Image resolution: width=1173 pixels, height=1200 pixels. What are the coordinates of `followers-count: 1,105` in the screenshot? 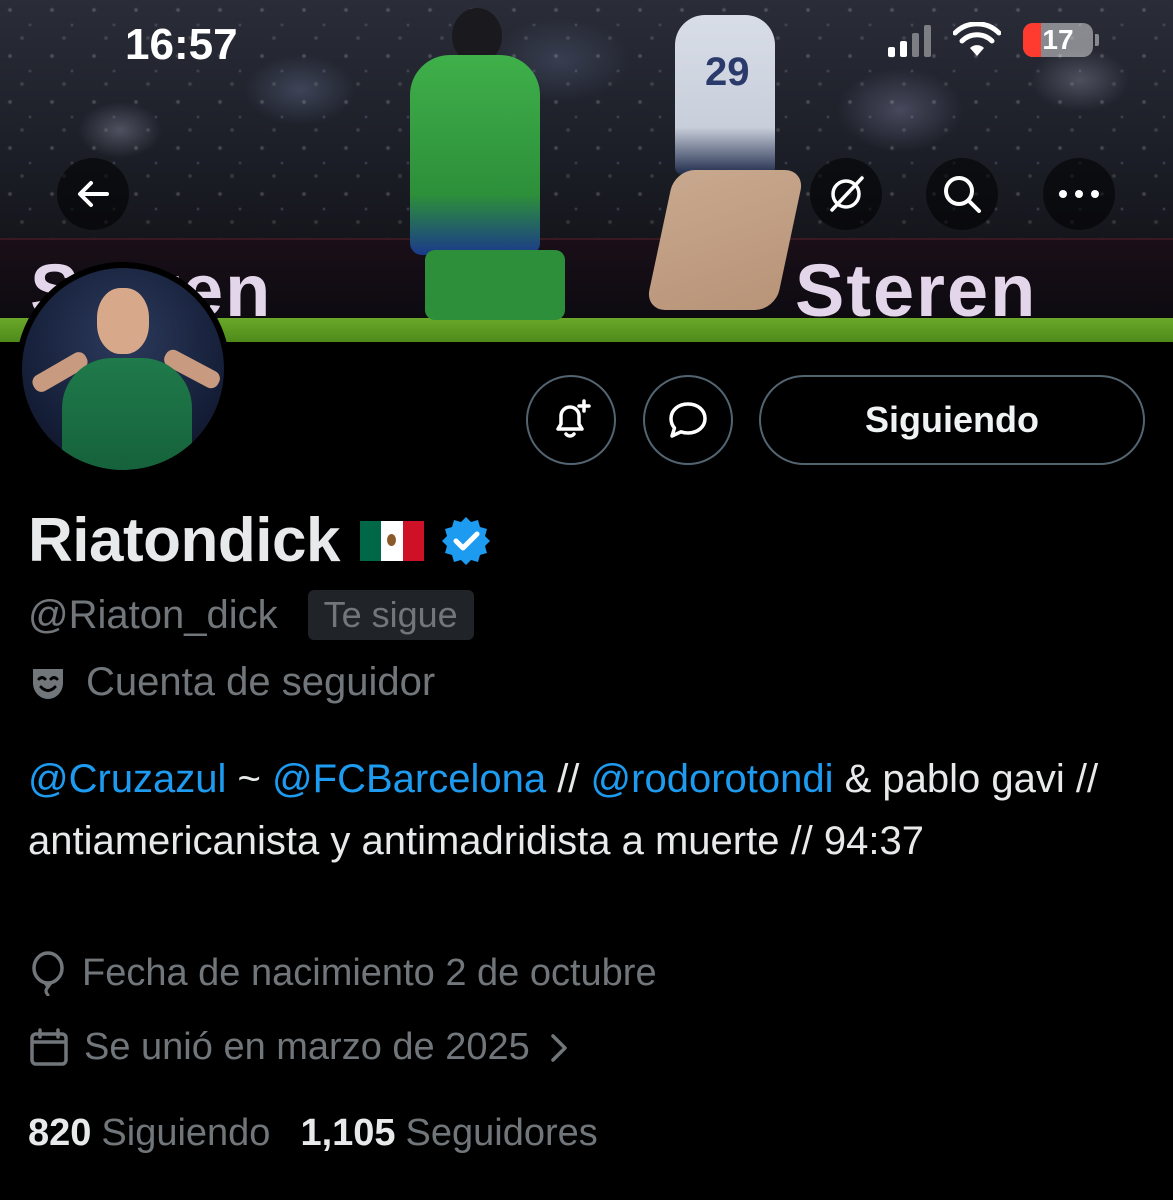 It's located at (348, 1133).